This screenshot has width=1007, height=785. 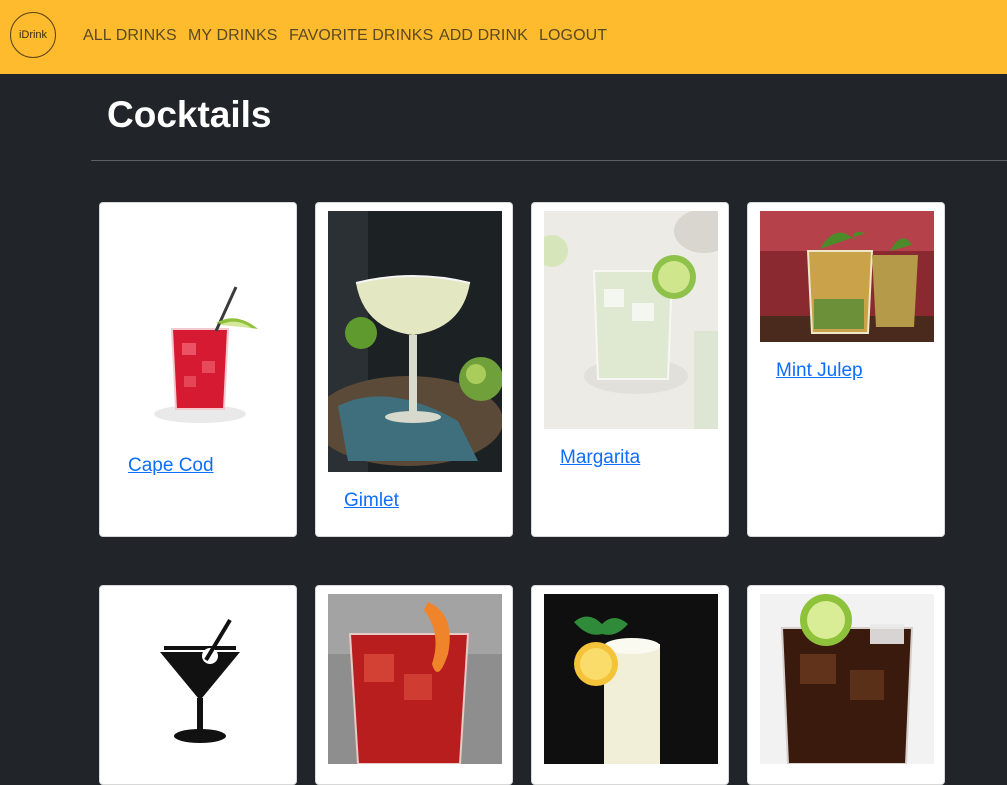 I want to click on drink-link-mint-julep: Mint Julep, so click(x=819, y=371).